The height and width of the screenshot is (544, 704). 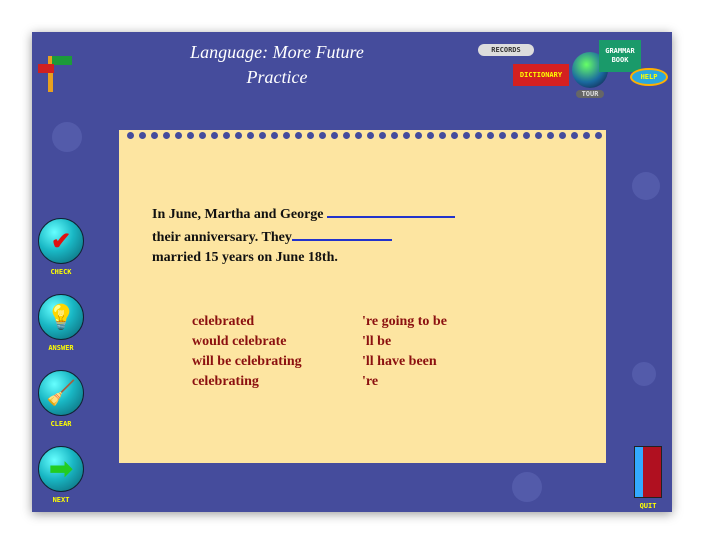 I want to click on checkmark-icon: ✔, so click(x=61, y=241).